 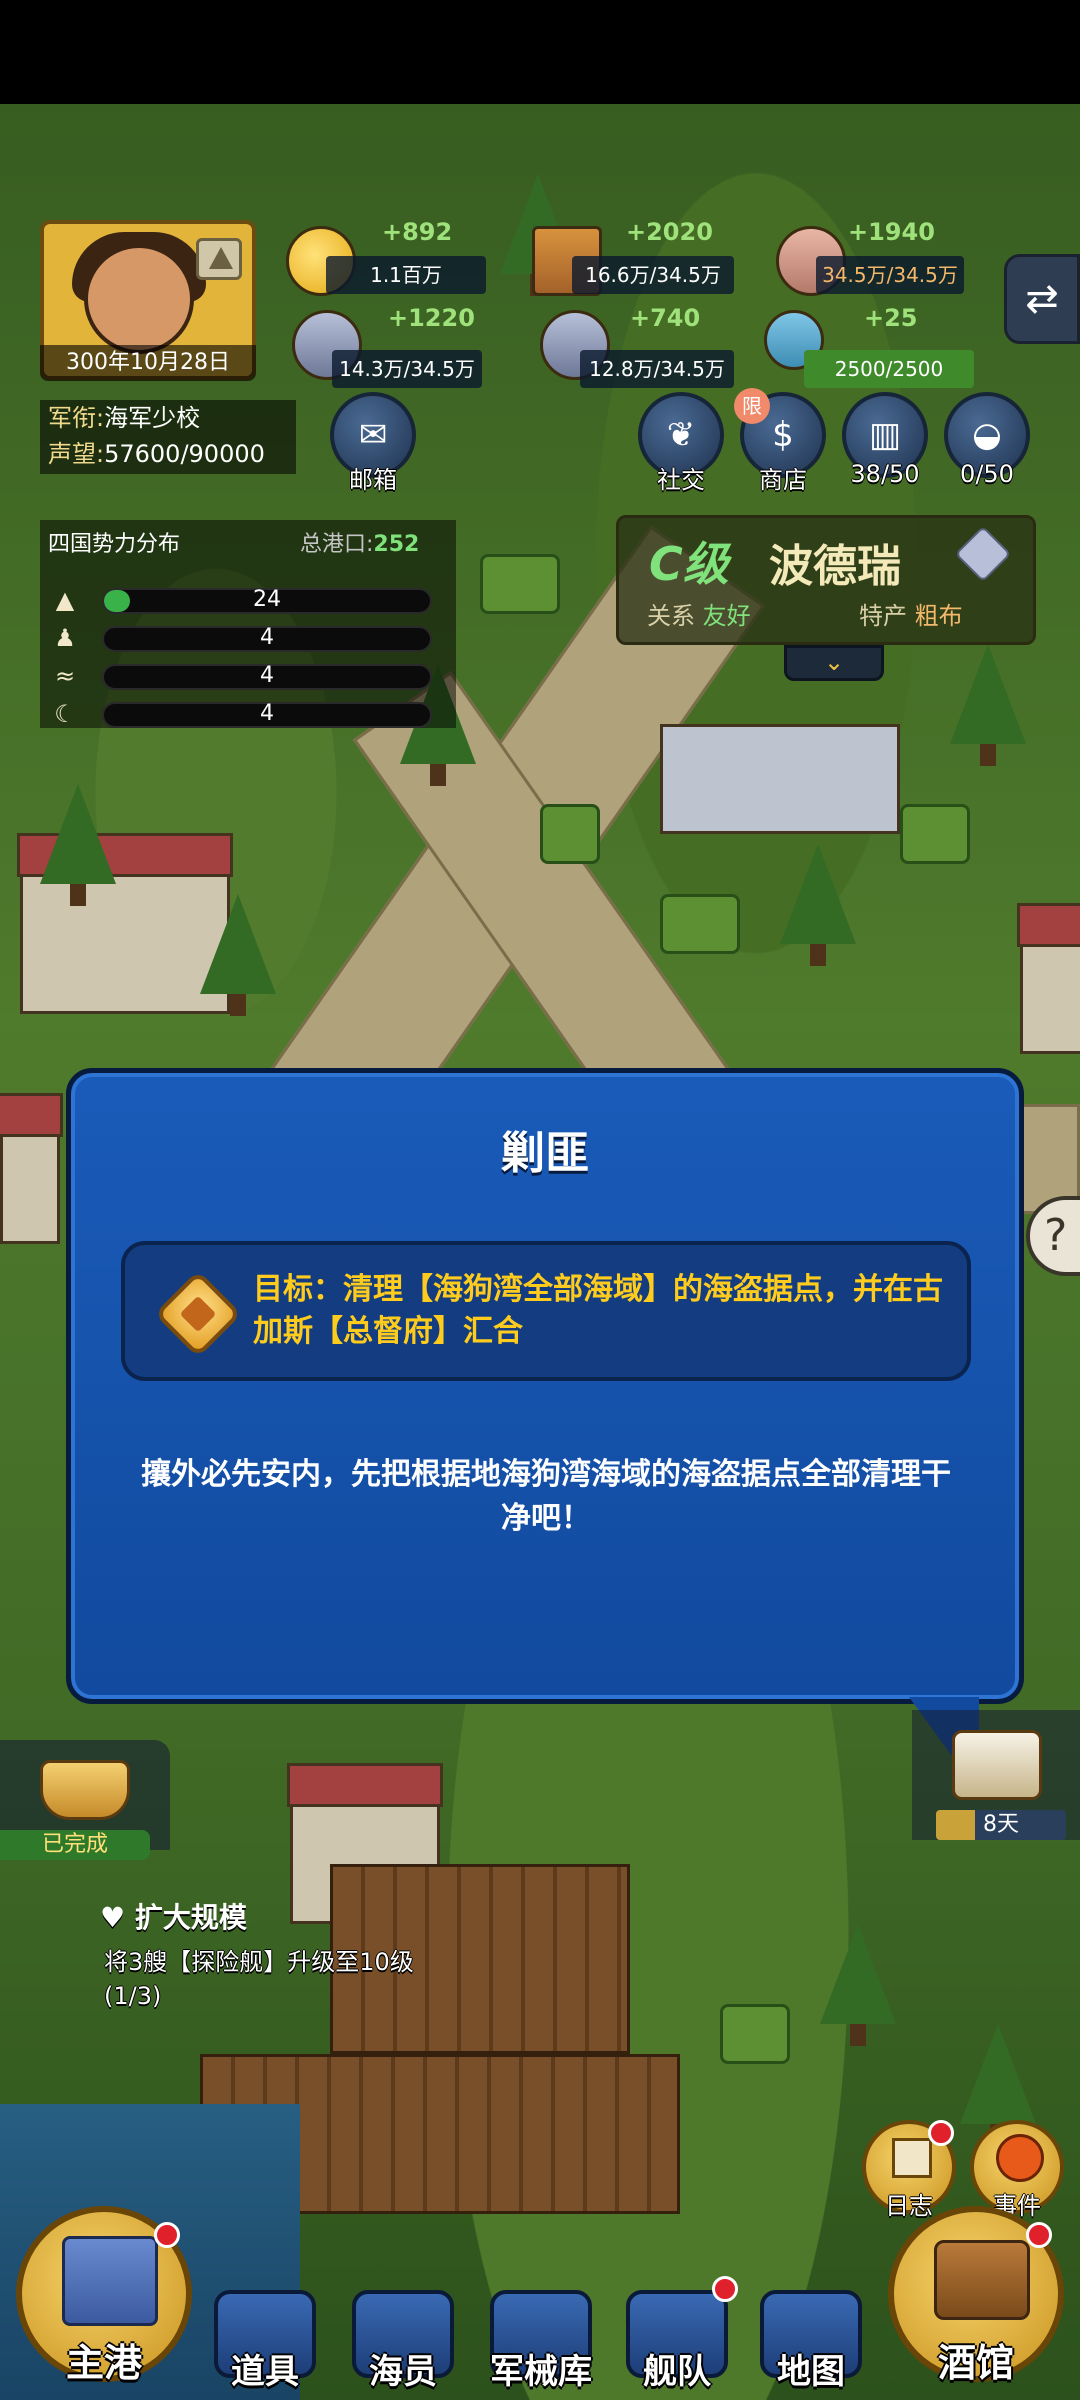 What do you see at coordinates (987, 474) in the screenshot?
I see `bag-count: 0/50` at bounding box center [987, 474].